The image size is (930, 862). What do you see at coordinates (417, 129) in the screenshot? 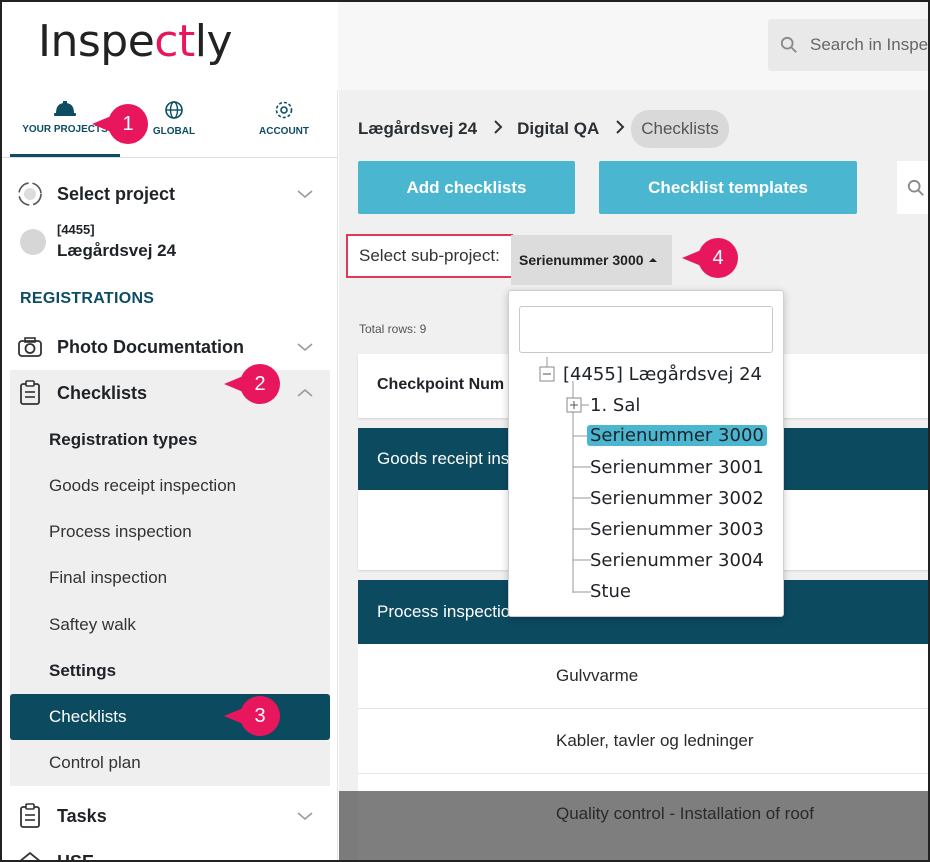
I see `breadcrumb-project: Lægårdsvej 24` at bounding box center [417, 129].